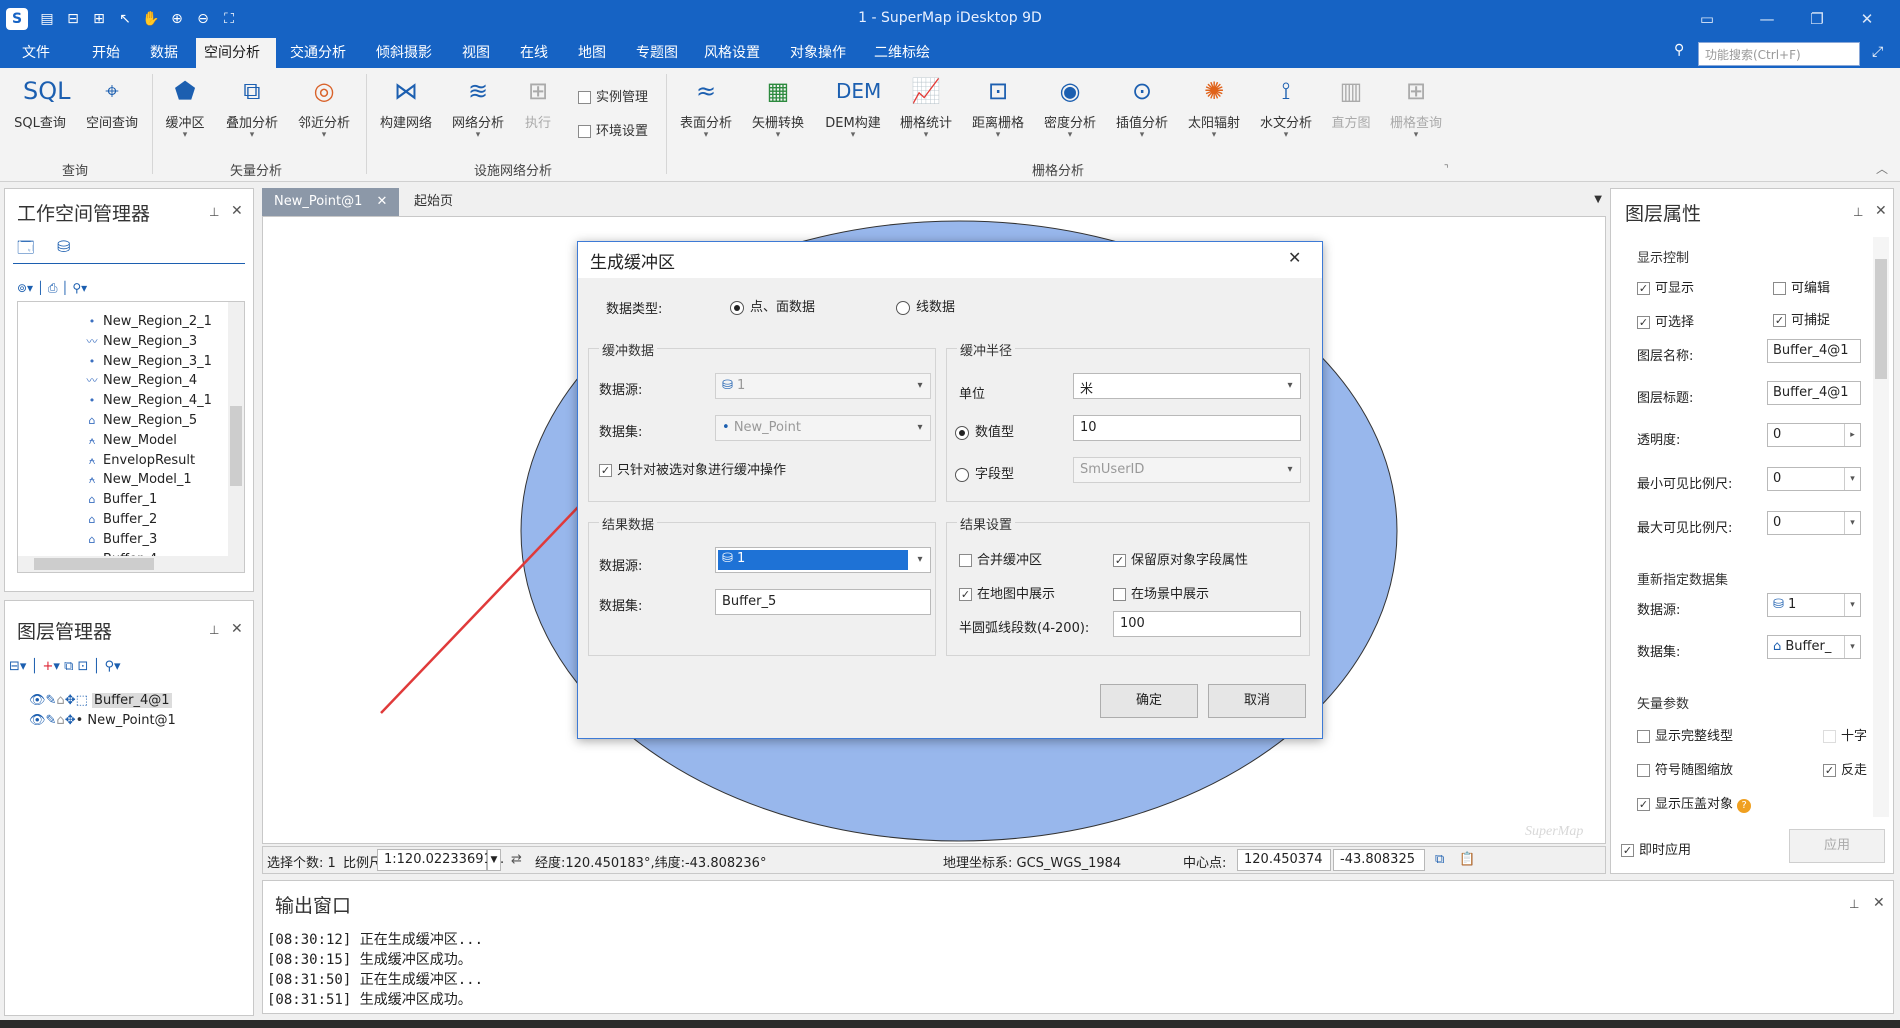 The width and height of the screenshot is (1900, 1028). What do you see at coordinates (112, 114) in the screenshot?
I see `spatial-query-button: ⌖ 空间查询` at bounding box center [112, 114].